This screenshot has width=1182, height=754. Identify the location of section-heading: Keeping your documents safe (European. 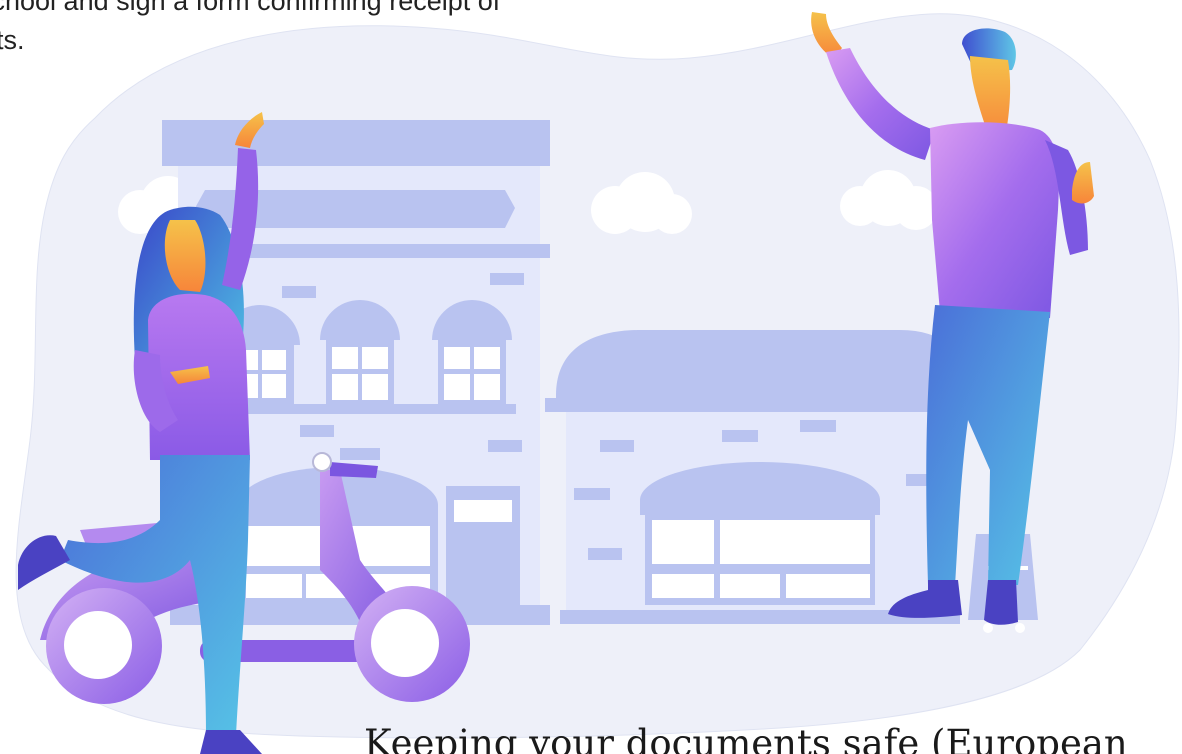
(746, 738).